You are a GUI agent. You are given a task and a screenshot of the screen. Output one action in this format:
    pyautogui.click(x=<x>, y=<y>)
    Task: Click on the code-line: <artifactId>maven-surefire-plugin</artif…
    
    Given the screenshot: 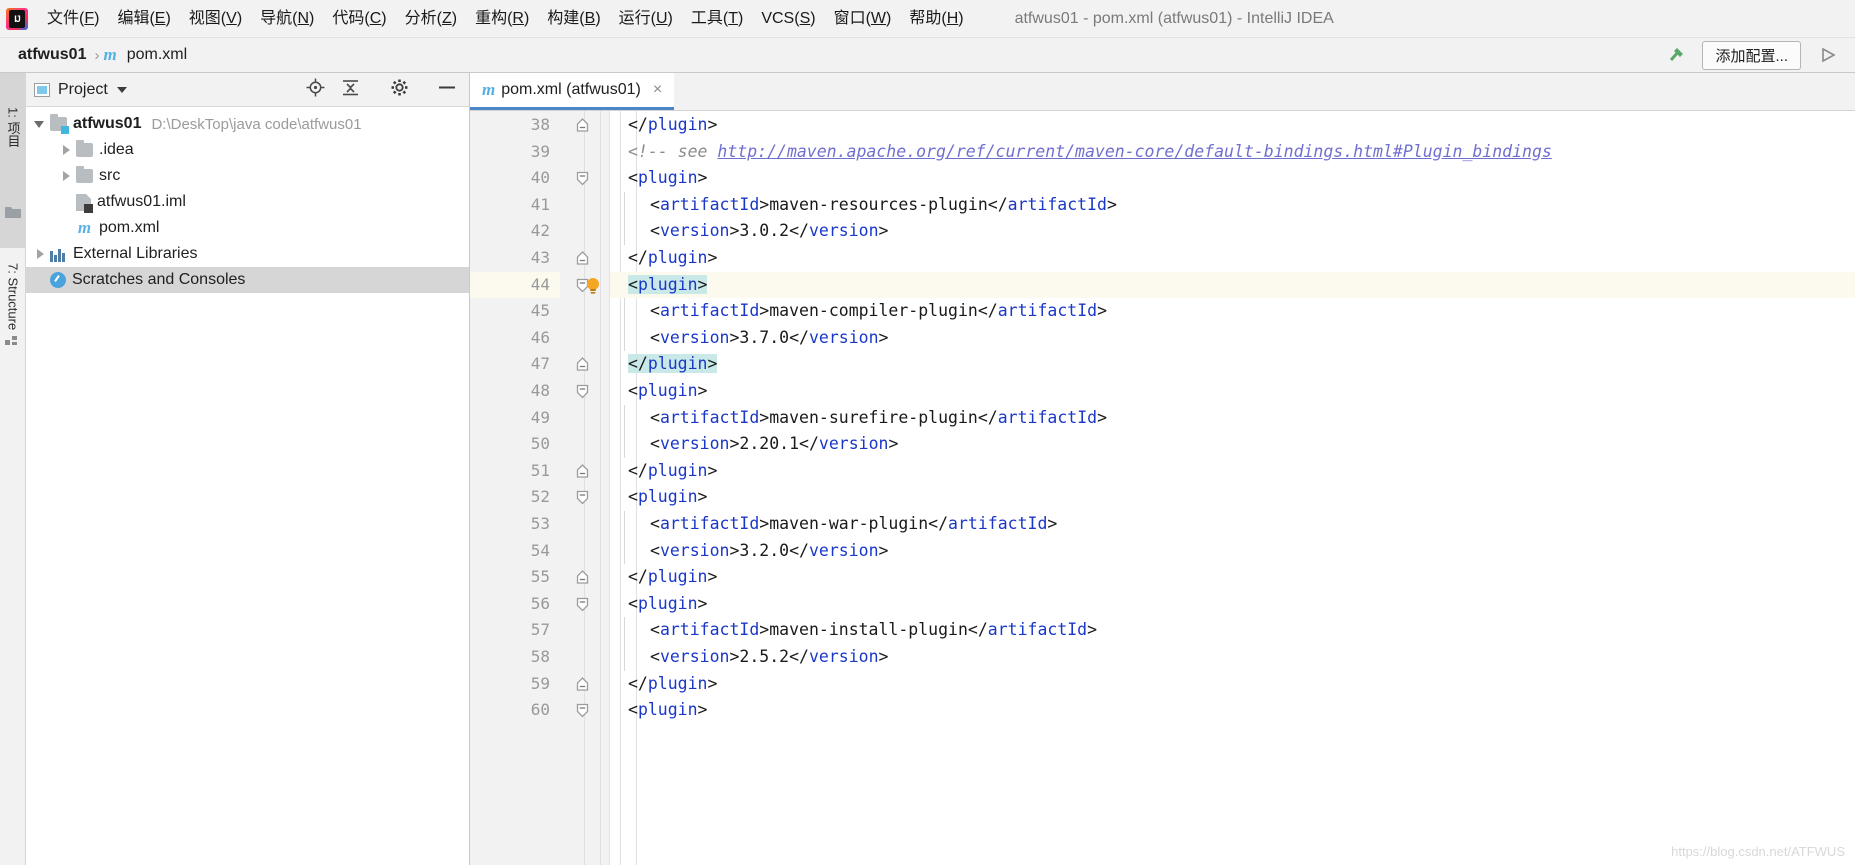 What is the action you would take?
    pyautogui.click(x=1232, y=418)
    